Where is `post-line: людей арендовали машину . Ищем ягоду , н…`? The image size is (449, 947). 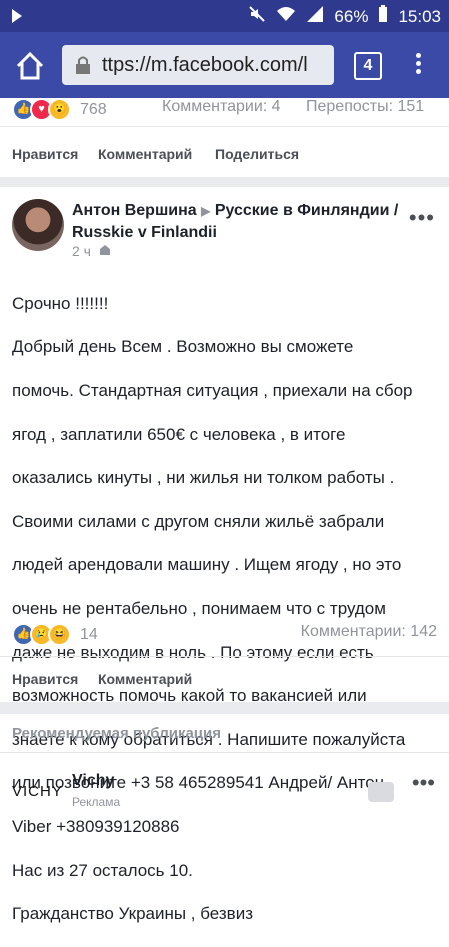
post-line: людей арендовали машину . Ищем ягоду , н… is located at coordinates (207, 565).